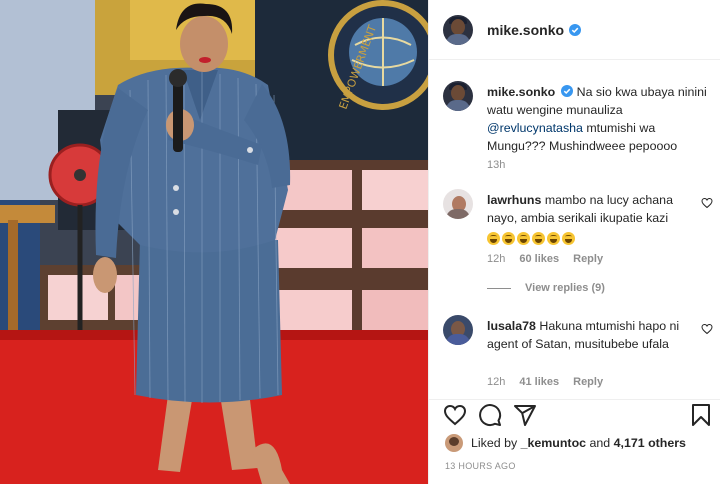  What do you see at coordinates (553, 443) in the screenshot?
I see `liker-username: _kemuntoc` at bounding box center [553, 443].